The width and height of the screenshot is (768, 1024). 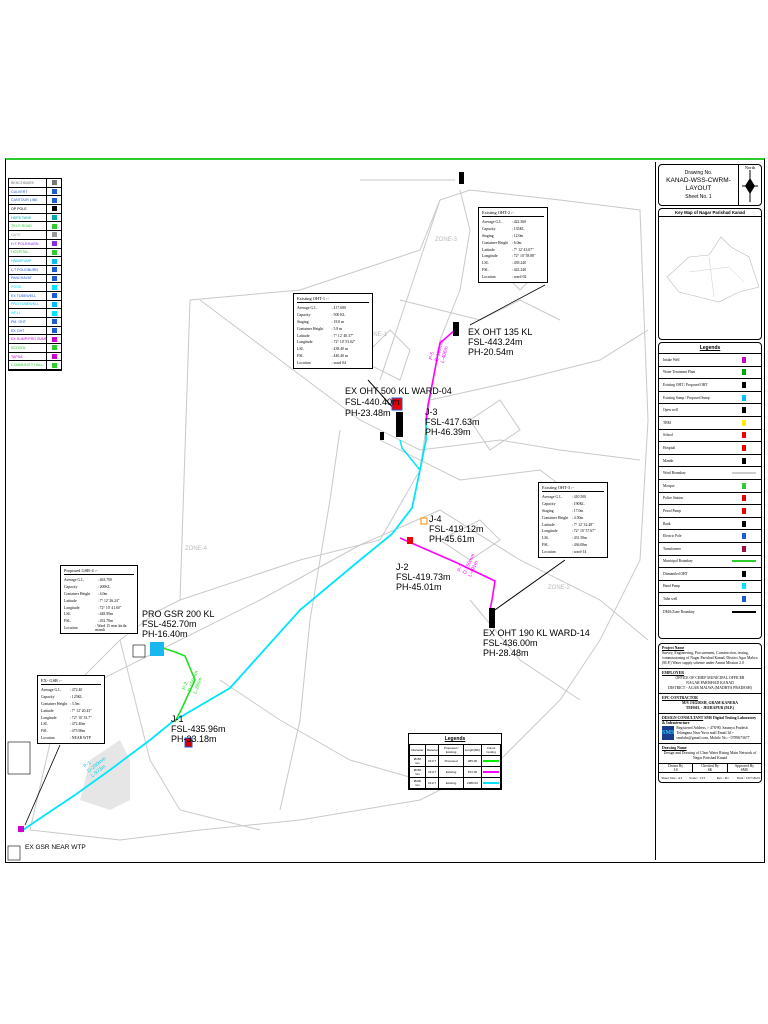 What do you see at coordinates (194, 739) in the screenshot?
I see `svg-text: PH-33.18m` at bounding box center [194, 739].